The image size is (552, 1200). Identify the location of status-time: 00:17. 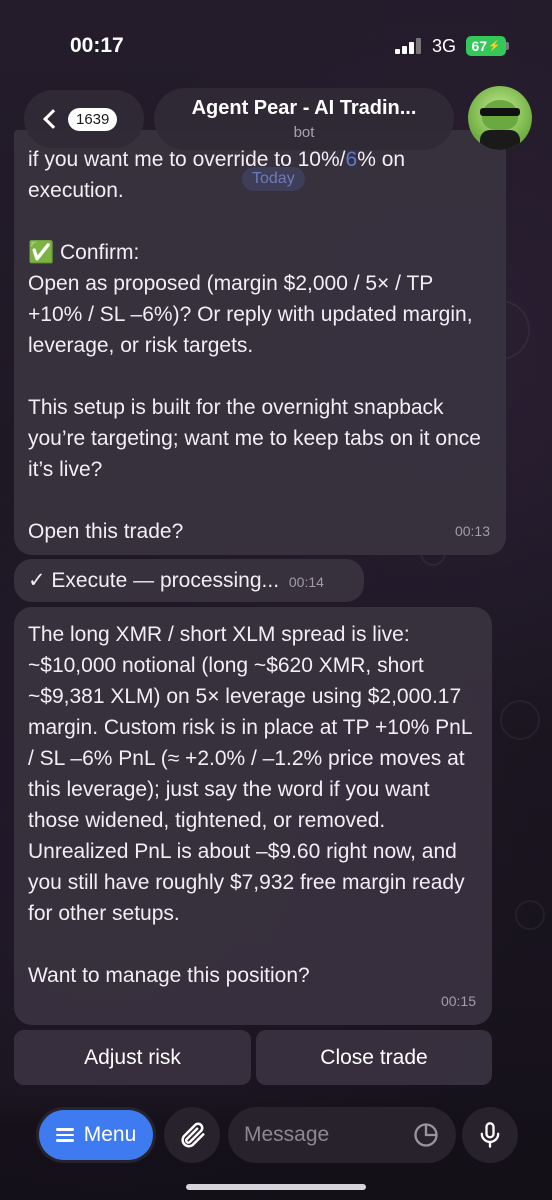
(97, 45).